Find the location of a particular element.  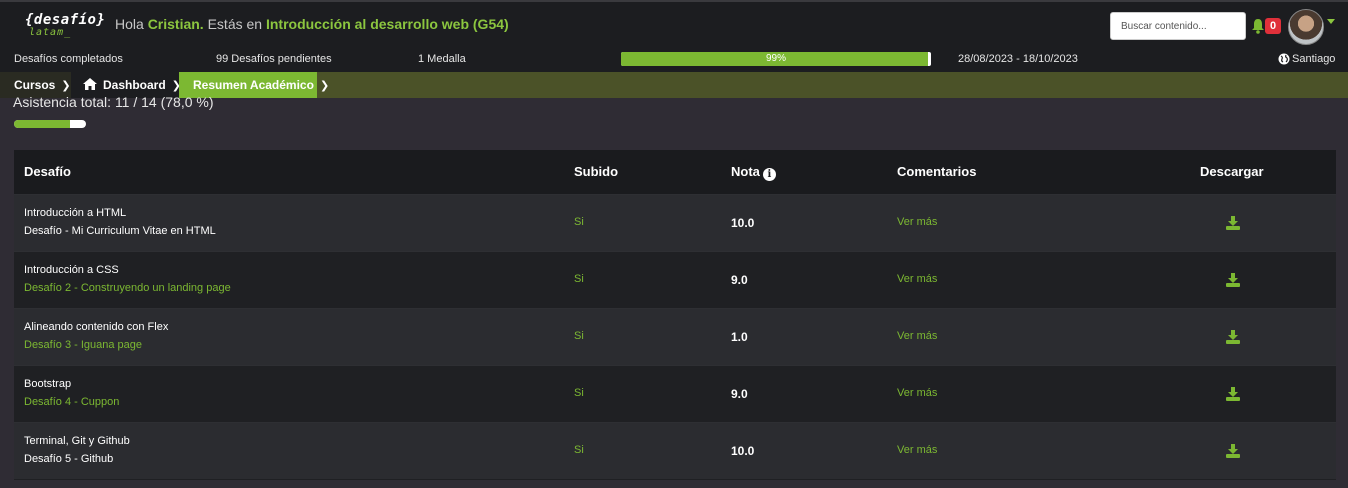

column-header-nota: Nota i is located at coordinates (753, 172).